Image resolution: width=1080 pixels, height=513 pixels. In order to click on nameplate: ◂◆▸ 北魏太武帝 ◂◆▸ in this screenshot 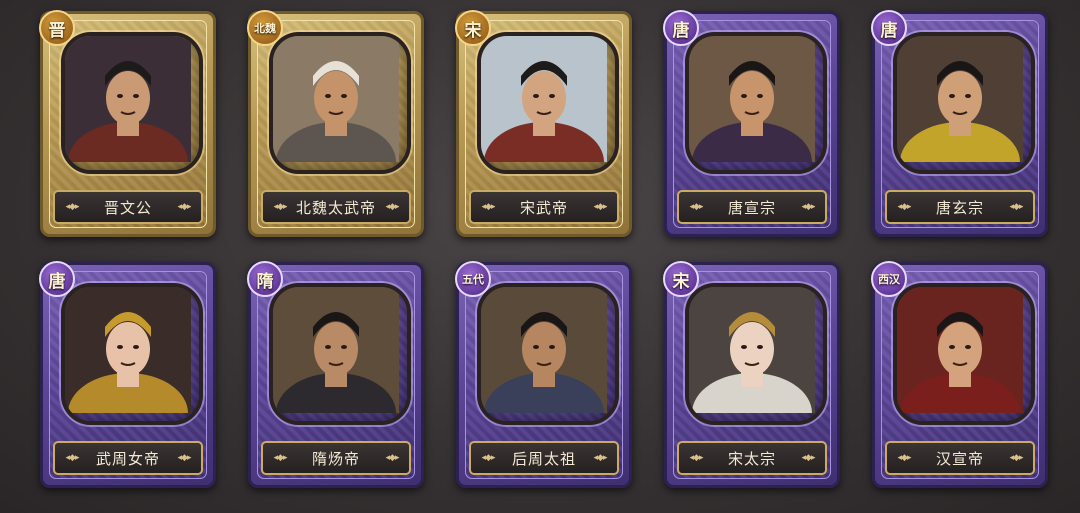, I will do `click(336, 207)`.